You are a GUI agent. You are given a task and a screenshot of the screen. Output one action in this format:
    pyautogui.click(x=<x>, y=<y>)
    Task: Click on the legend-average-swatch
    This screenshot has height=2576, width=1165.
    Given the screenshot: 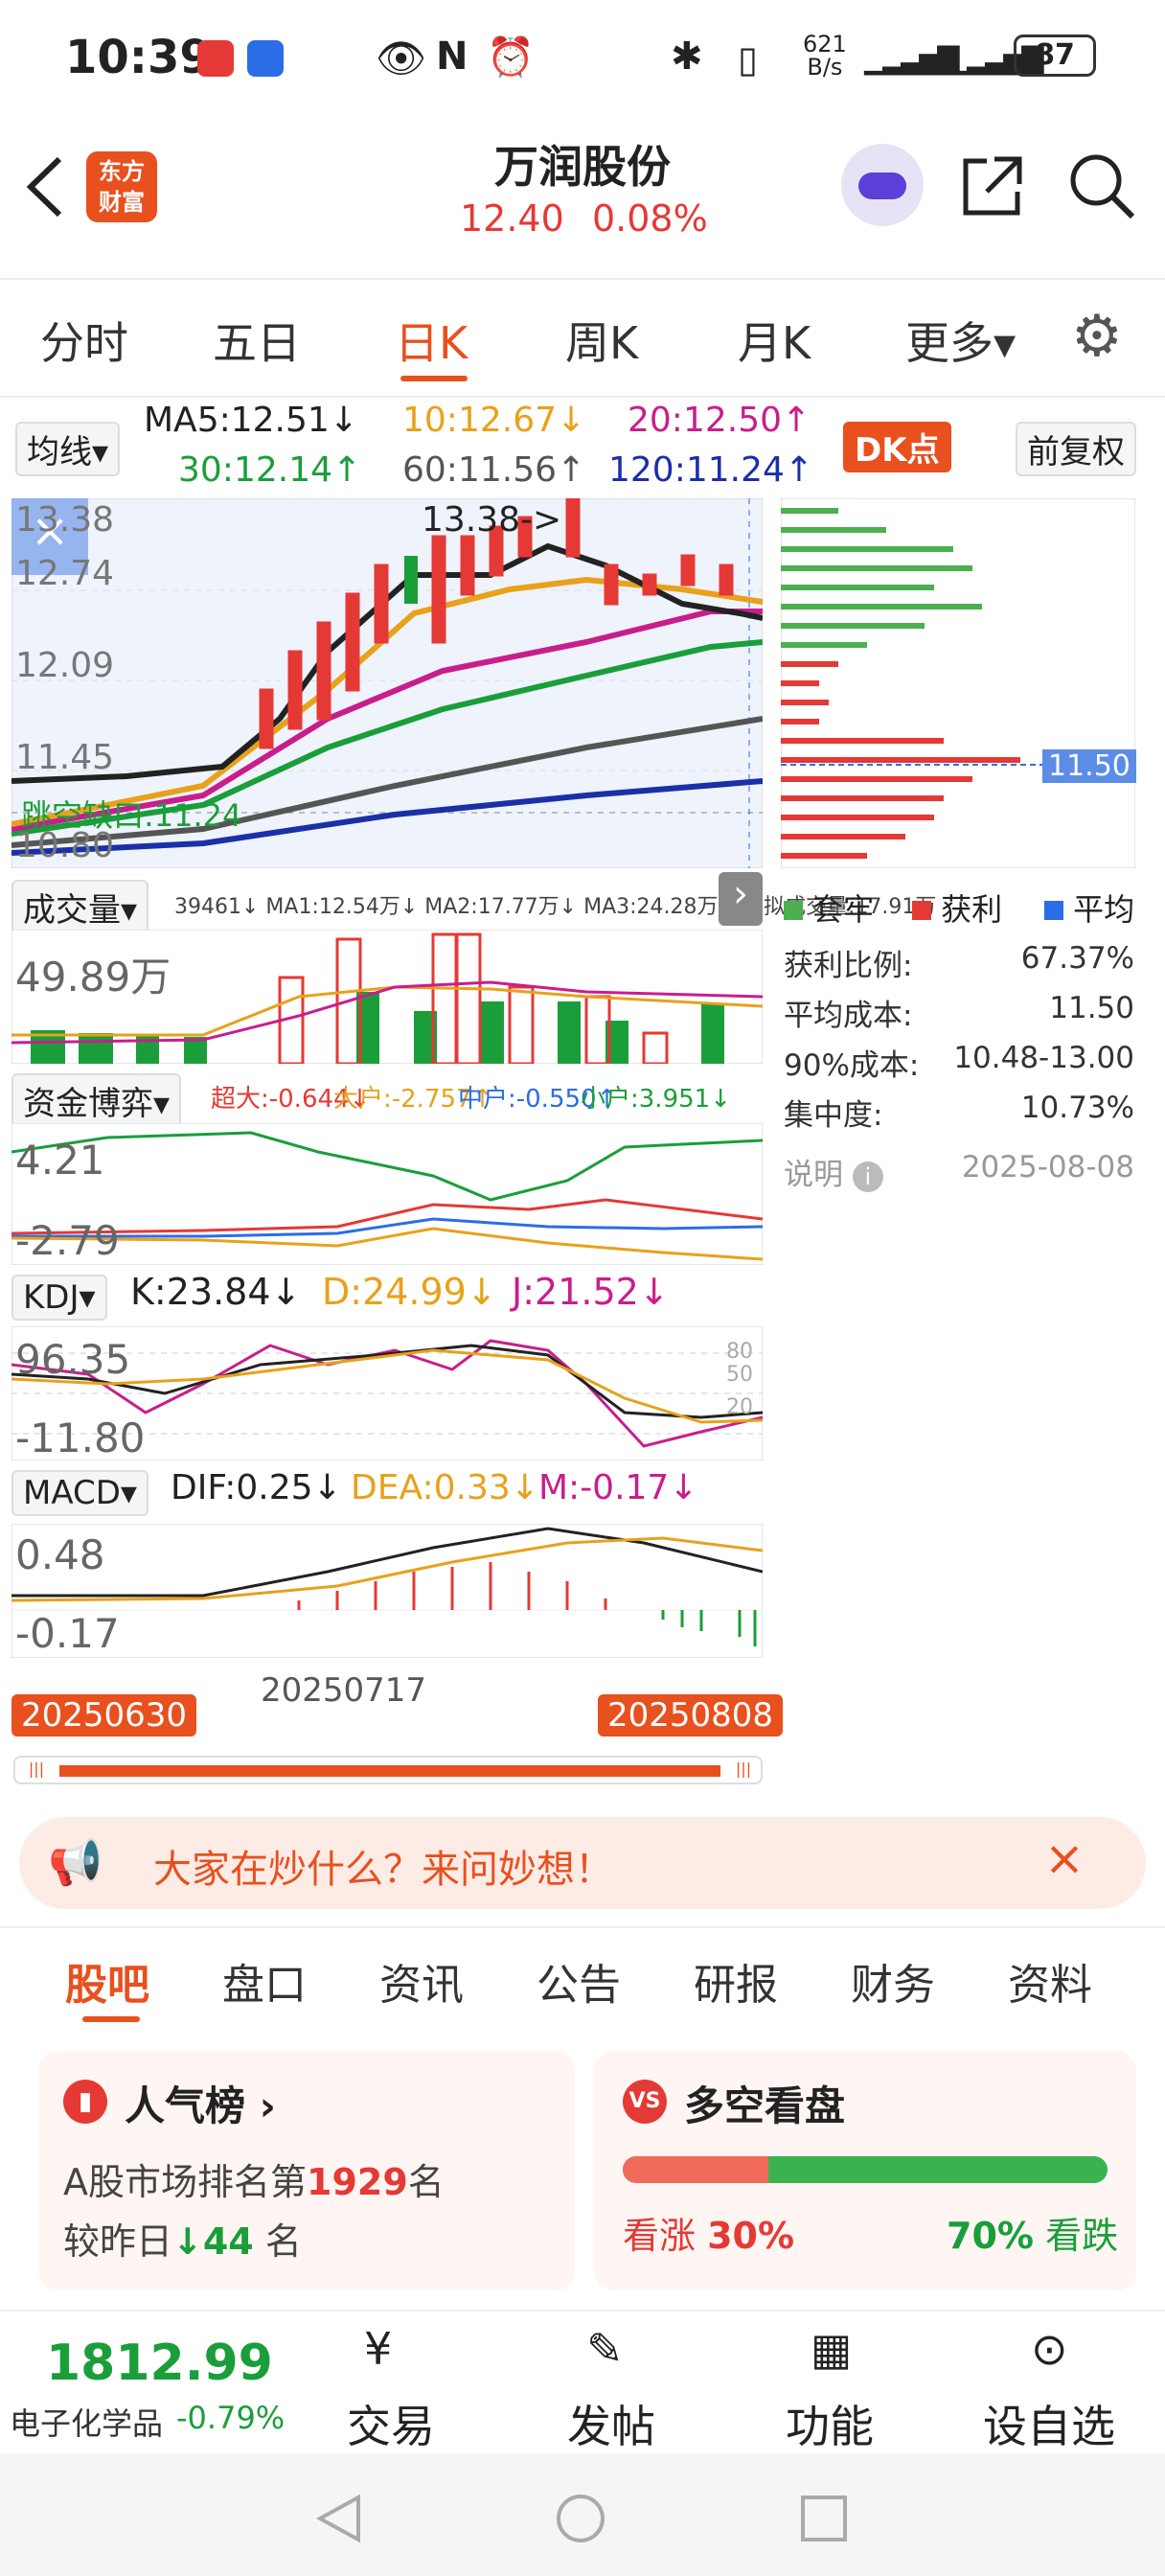 What is the action you would take?
    pyautogui.click(x=1053, y=910)
    